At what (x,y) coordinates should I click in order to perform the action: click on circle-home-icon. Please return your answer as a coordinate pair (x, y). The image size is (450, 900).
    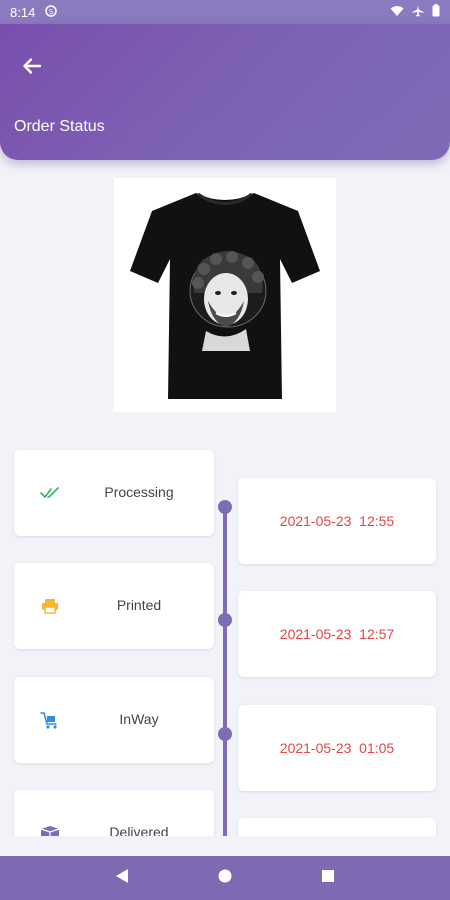
    Looking at the image, I should click on (225, 878).